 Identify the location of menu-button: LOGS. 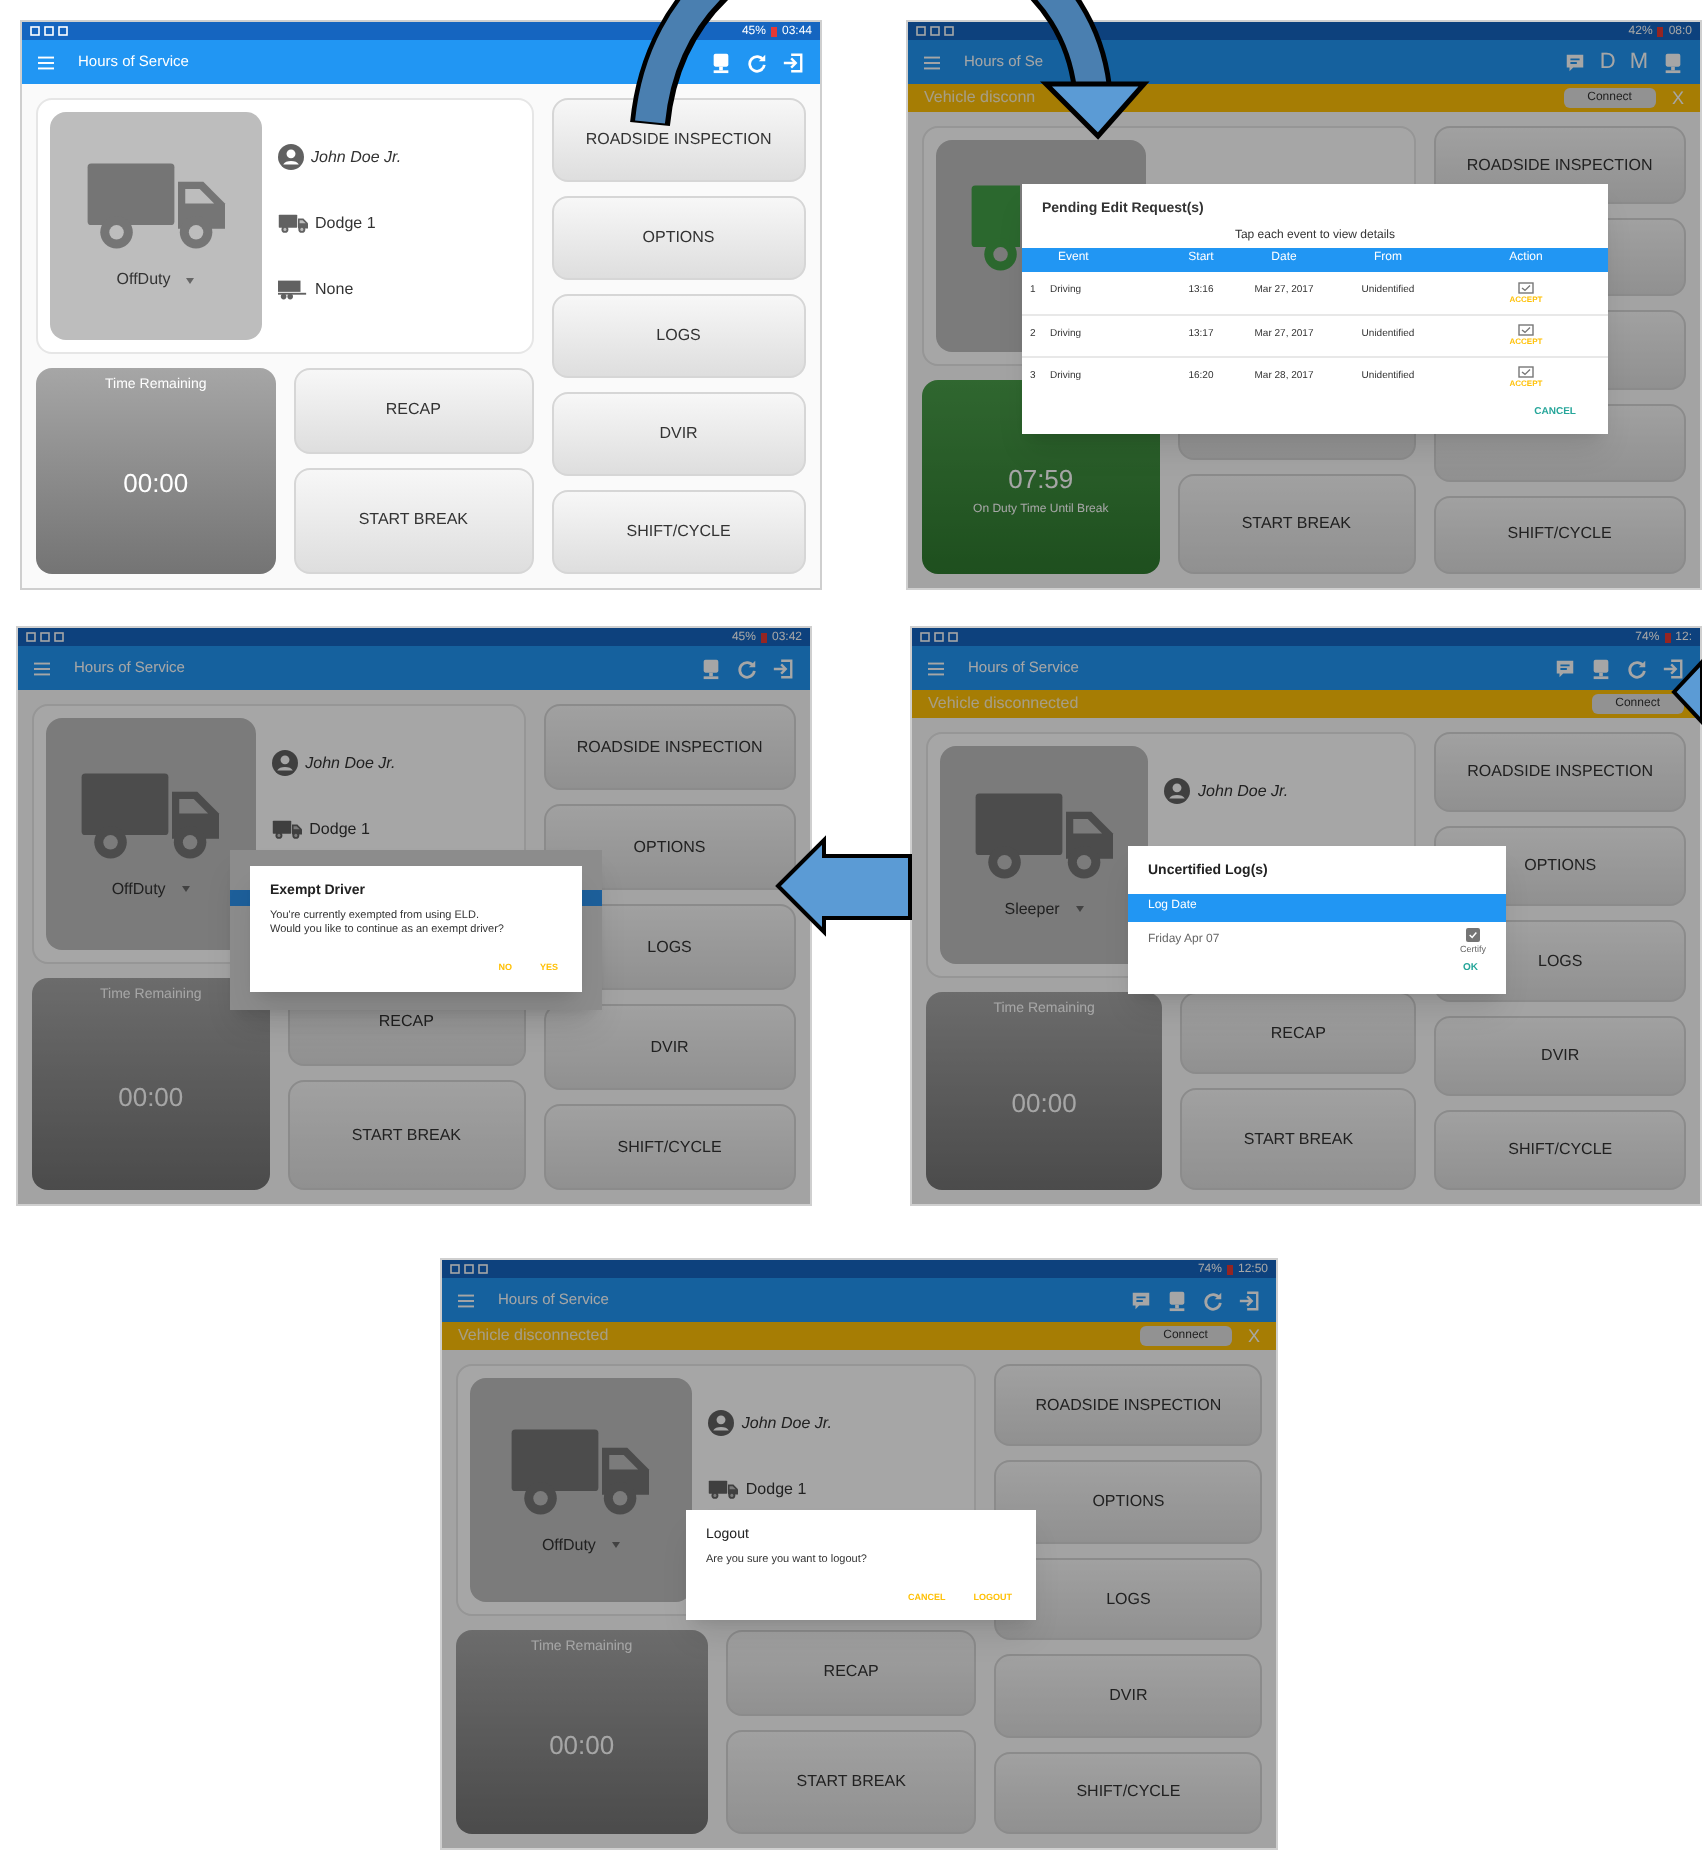
(678, 336).